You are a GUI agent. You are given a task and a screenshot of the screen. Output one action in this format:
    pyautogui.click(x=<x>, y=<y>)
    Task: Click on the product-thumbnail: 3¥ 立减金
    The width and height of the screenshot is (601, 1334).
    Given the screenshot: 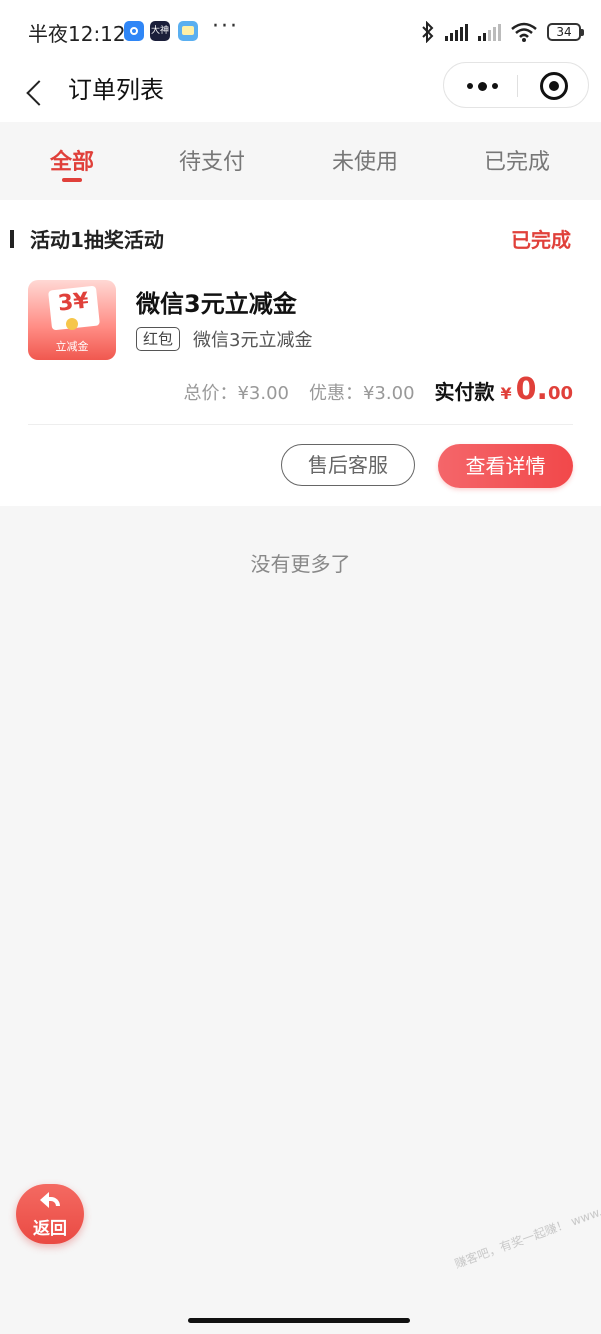 What is the action you would take?
    pyautogui.click(x=72, y=320)
    